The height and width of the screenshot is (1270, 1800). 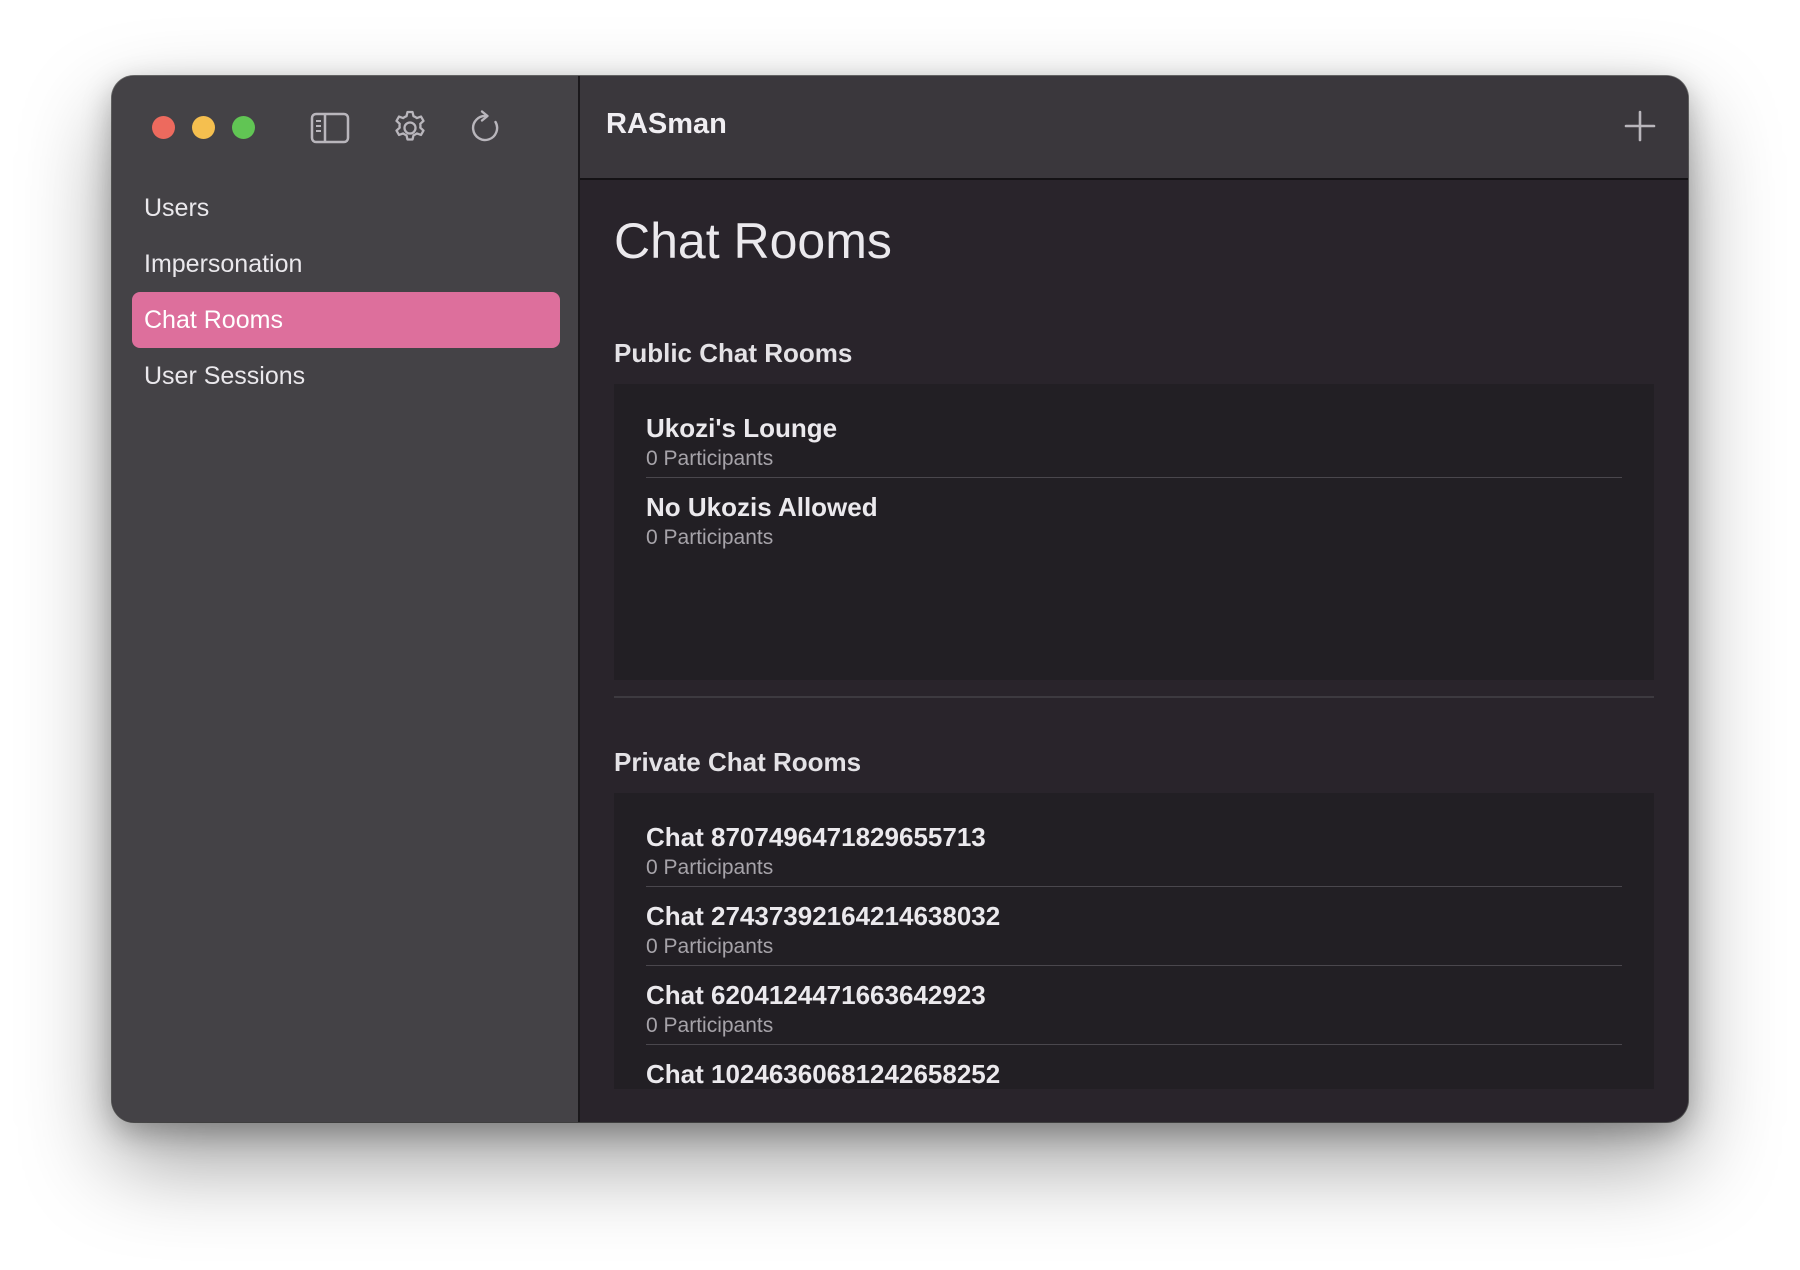 What do you see at coordinates (243, 127) in the screenshot?
I see `window-zoom-button` at bounding box center [243, 127].